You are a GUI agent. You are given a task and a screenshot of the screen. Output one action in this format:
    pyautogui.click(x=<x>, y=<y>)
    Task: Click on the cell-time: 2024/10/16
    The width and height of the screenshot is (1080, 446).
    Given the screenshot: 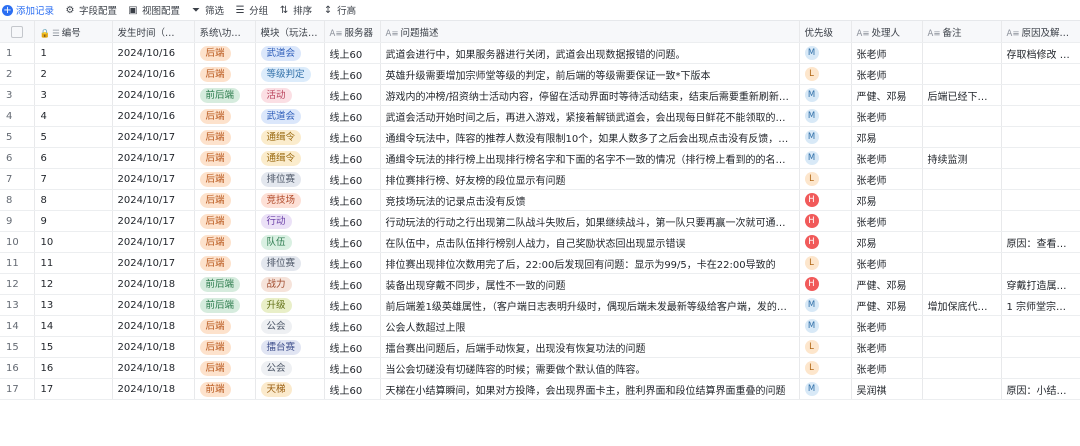 What is the action you would take?
    pyautogui.click(x=153, y=116)
    